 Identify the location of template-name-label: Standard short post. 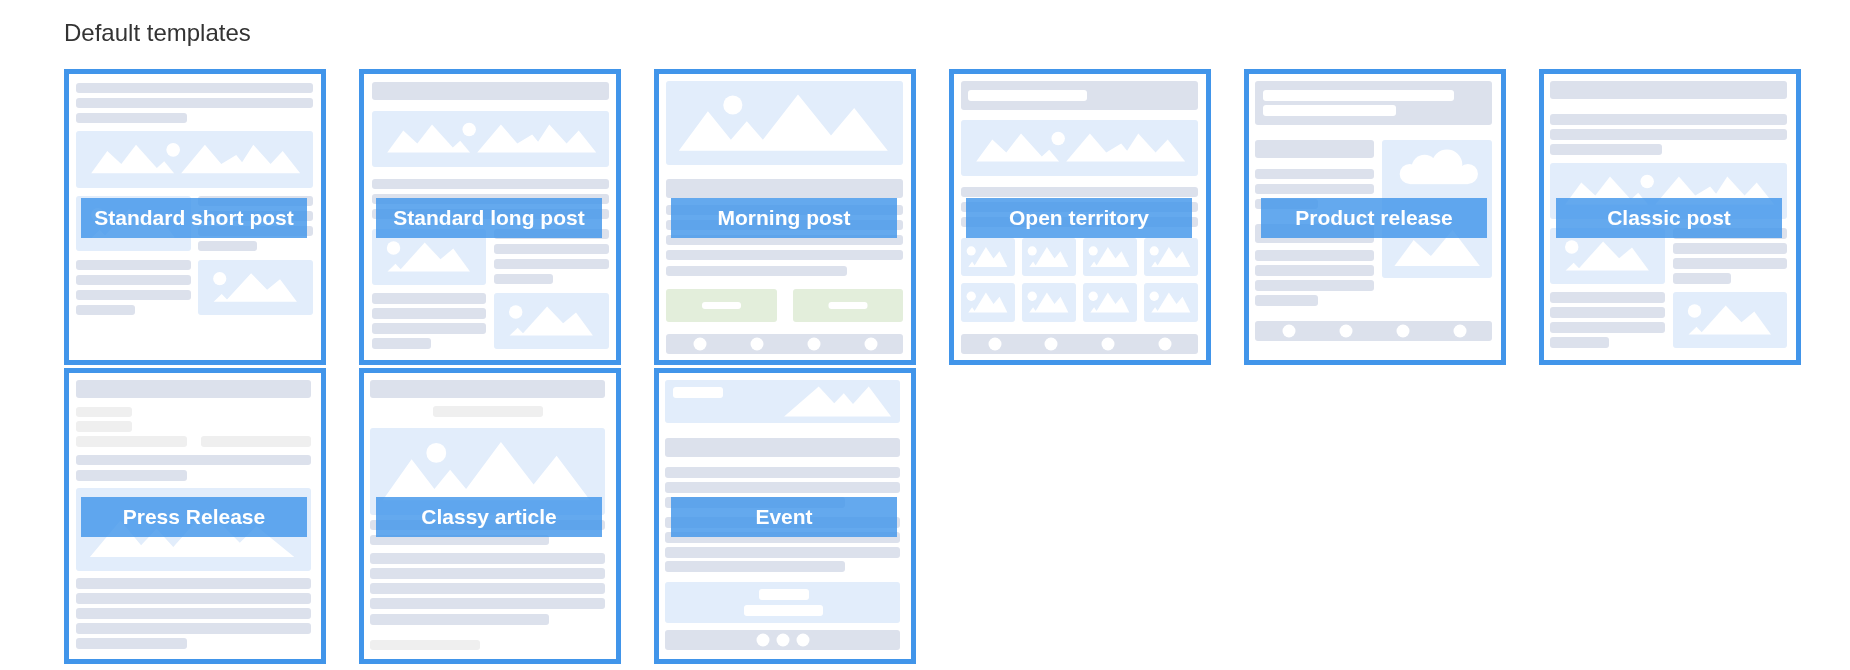
(194, 218).